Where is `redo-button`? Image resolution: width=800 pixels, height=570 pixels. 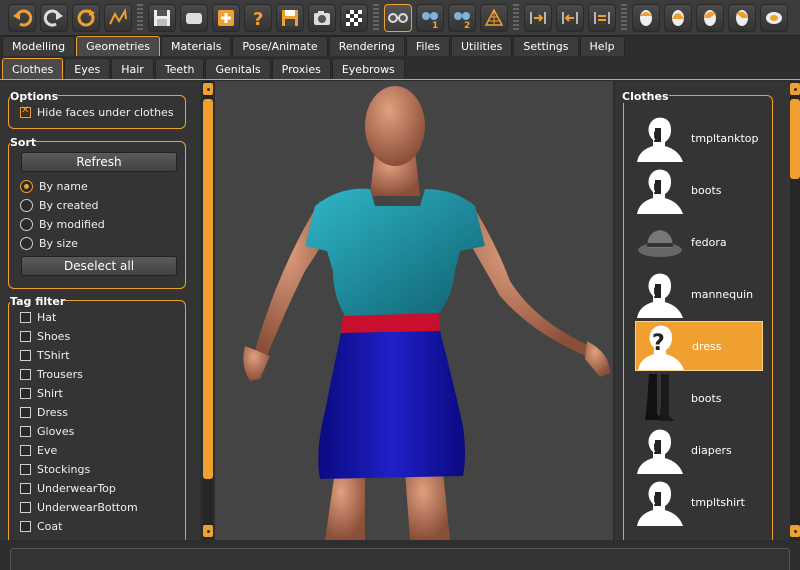
redo-button is located at coordinates (54, 17).